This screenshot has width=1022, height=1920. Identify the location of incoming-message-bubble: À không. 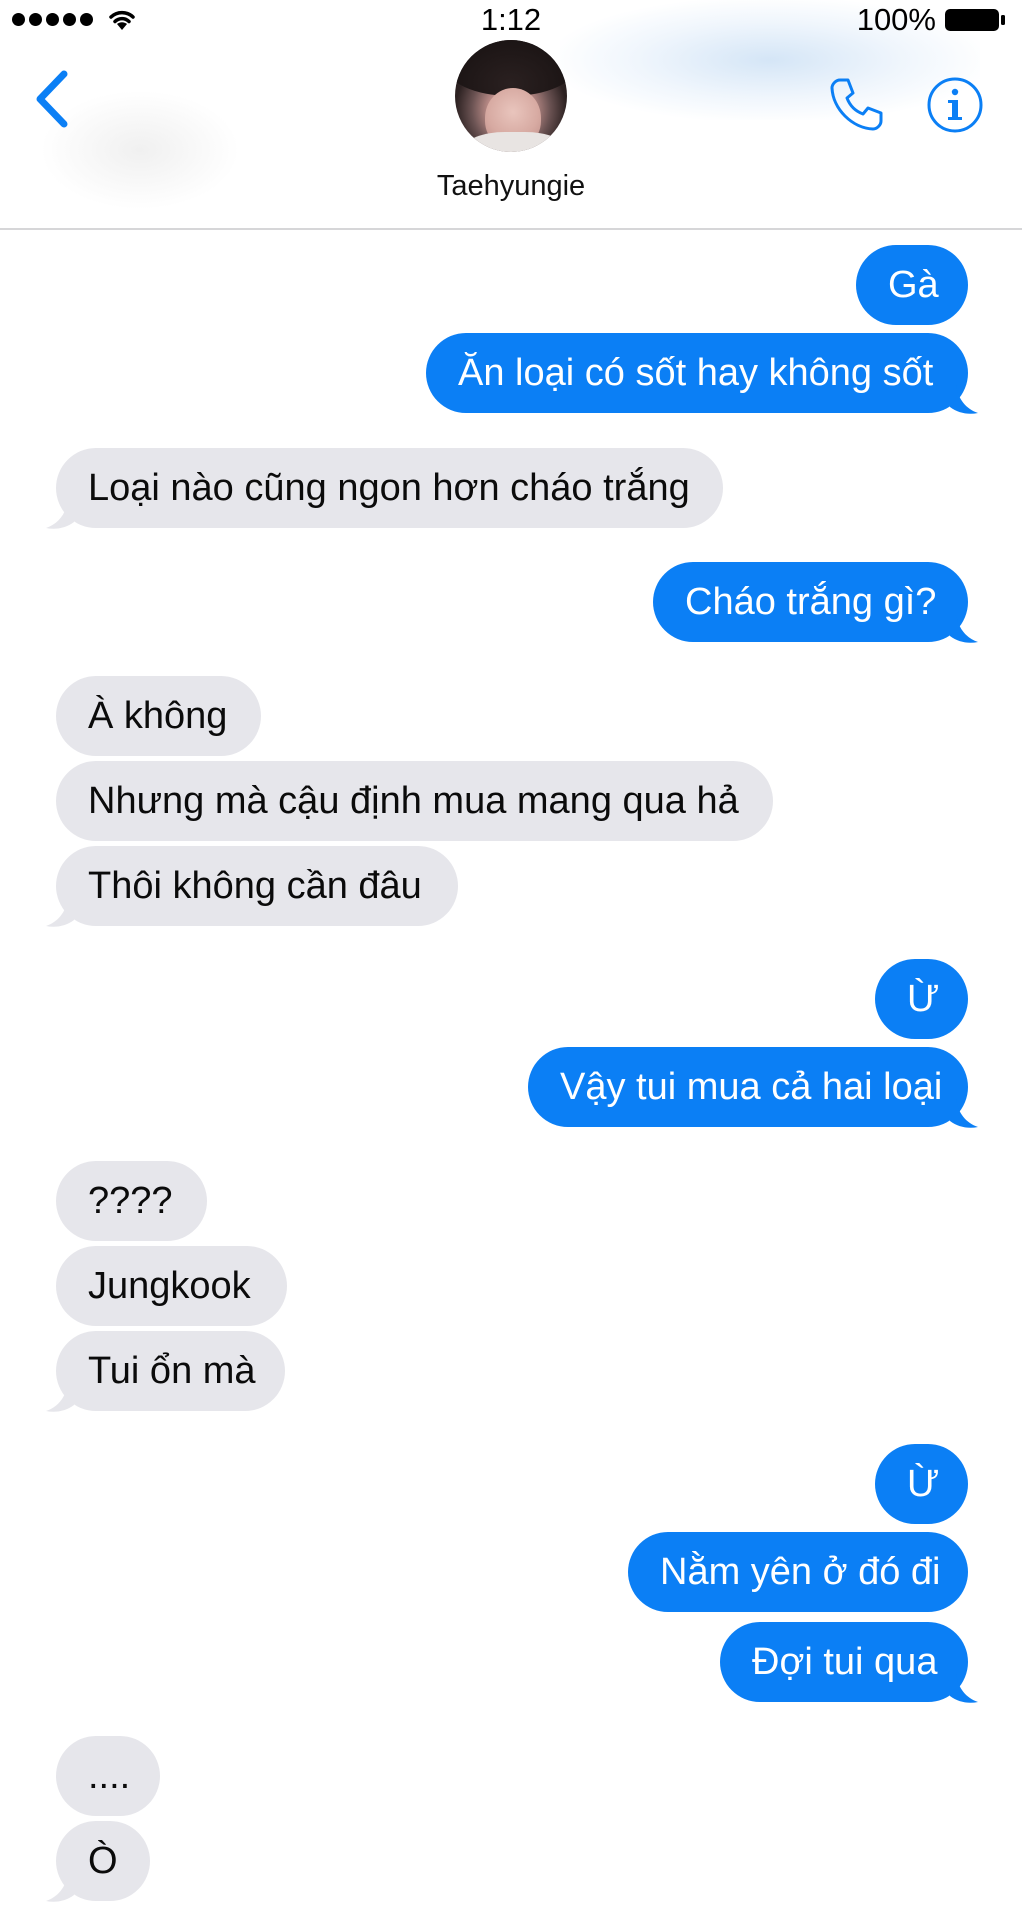
(158, 716).